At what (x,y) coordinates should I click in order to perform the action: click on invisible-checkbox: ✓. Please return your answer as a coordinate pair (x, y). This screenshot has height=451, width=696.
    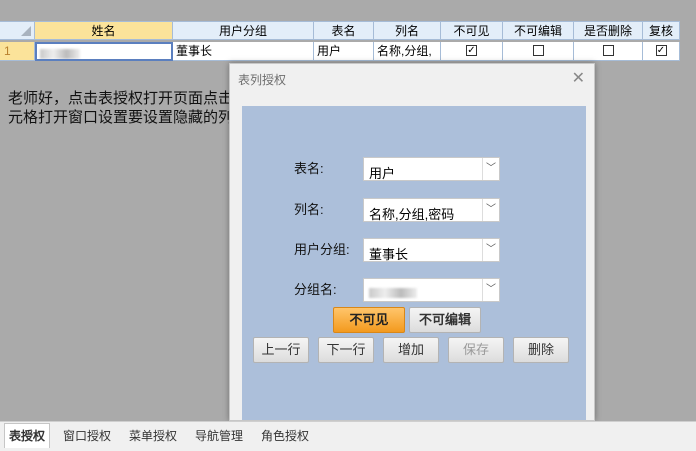
    Looking at the image, I should click on (471, 51).